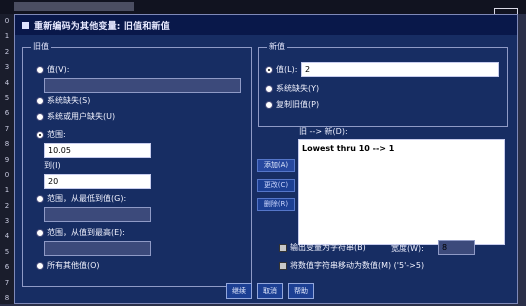  Describe the element at coordinates (52, 165) in the screenshot. I see `through-label: 到(I)` at that location.